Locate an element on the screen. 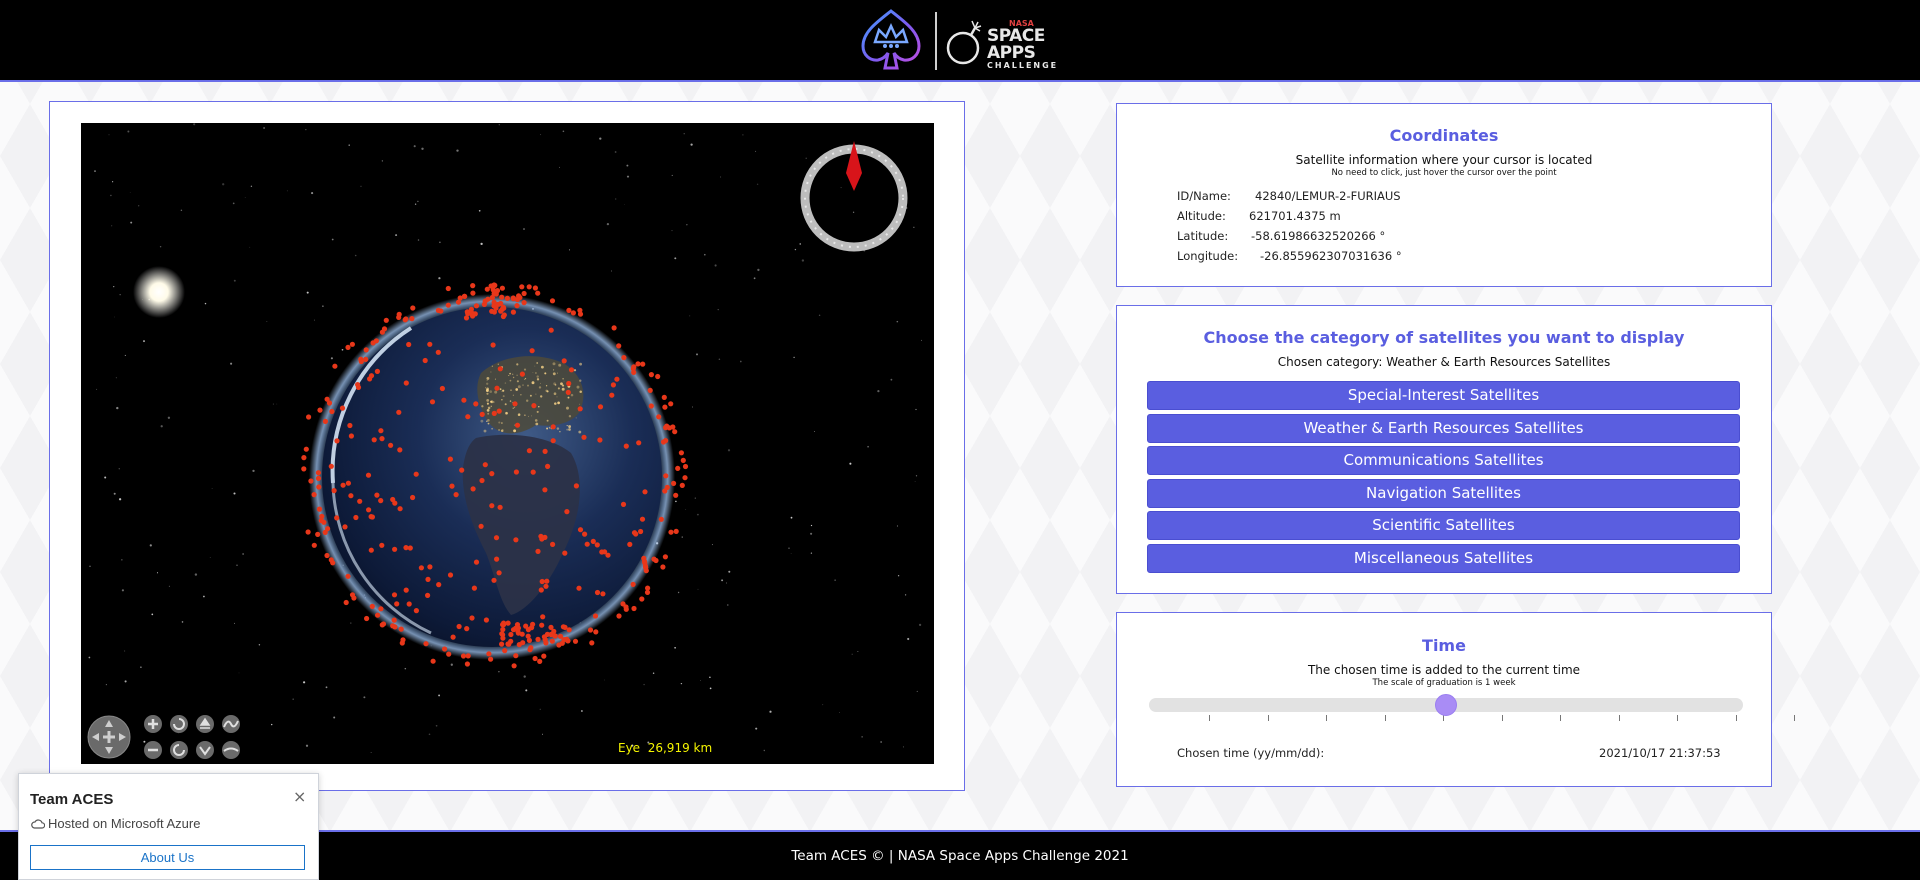 Image resolution: width=1920 pixels, height=880 pixels. communications-button: Communications Satellites is located at coordinates (1443, 460).